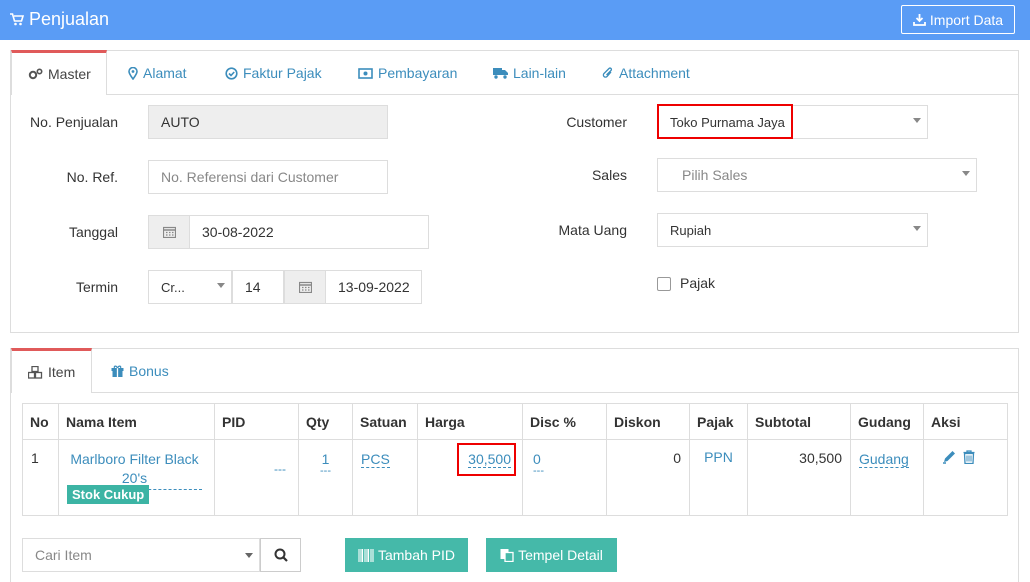  What do you see at coordinates (62, 372) in the screenshot?
I see `tab-item-label: Item` at bounding box center [62, 372].